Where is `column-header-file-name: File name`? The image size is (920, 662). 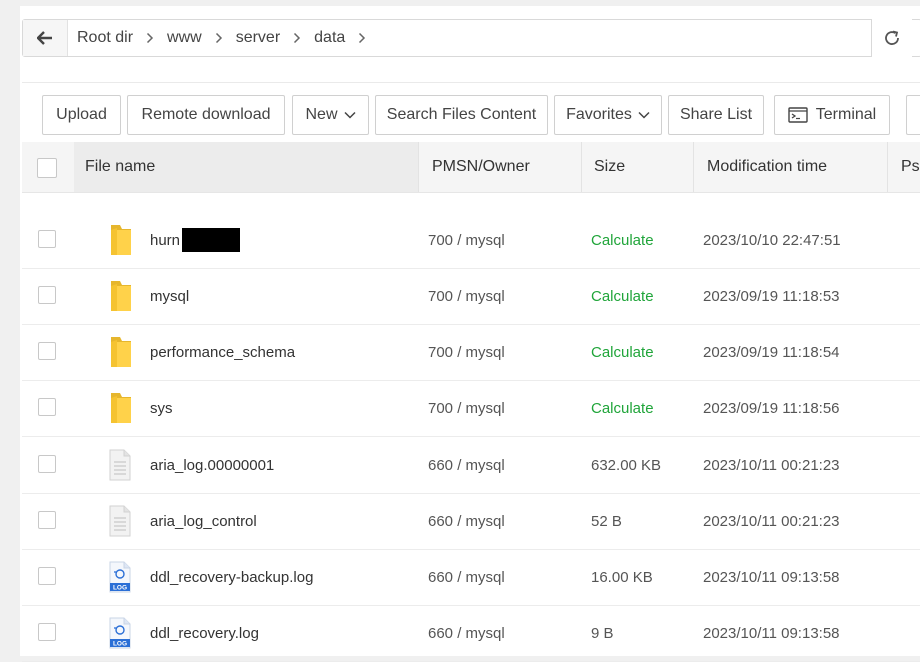 column-header-file-name: File name is located at coordinates (246, 167).